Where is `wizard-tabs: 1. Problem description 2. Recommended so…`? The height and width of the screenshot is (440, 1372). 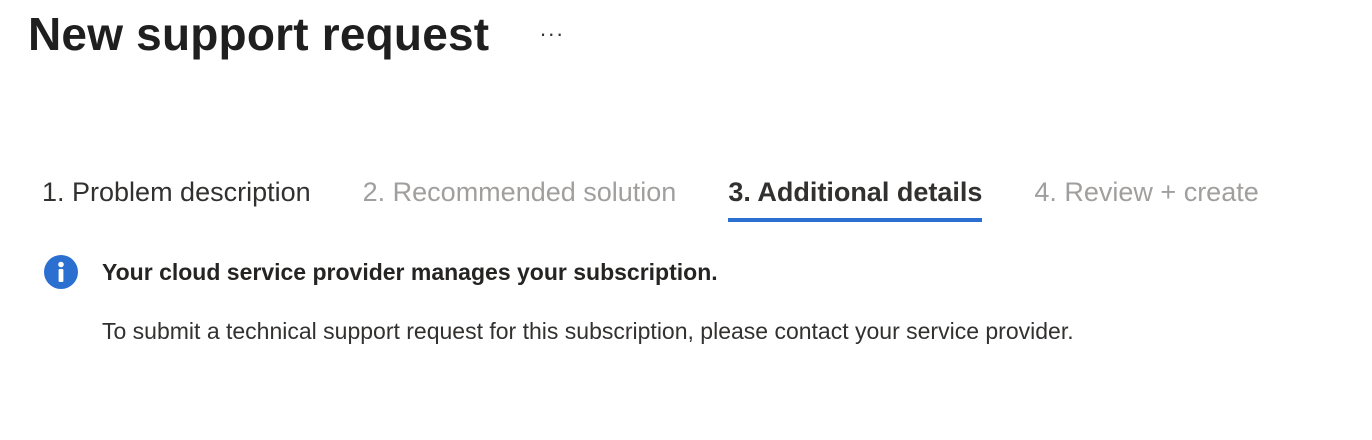
wizard-tabs: 1. Problem description 2. Recommended so… is located at coordinates (676, 200).